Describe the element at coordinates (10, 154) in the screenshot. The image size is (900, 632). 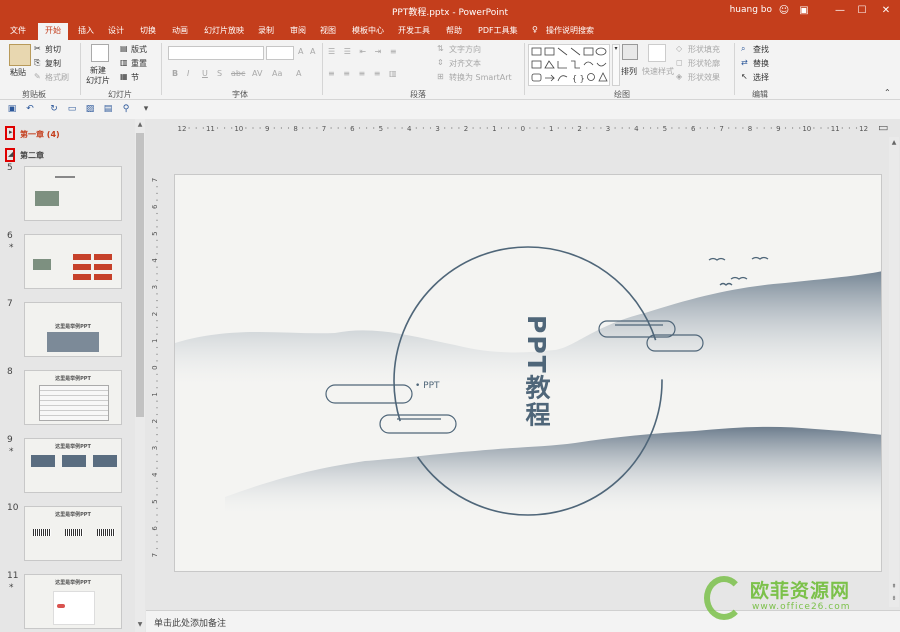
I see `section-expand-icon: ◢` at that location.